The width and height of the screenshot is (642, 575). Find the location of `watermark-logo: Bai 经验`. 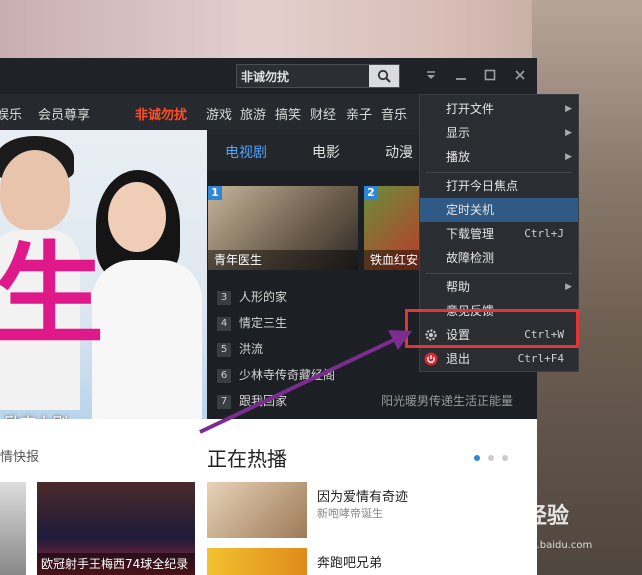

watermark-logo: Bai 经验 is located at coordinates (523, 516).